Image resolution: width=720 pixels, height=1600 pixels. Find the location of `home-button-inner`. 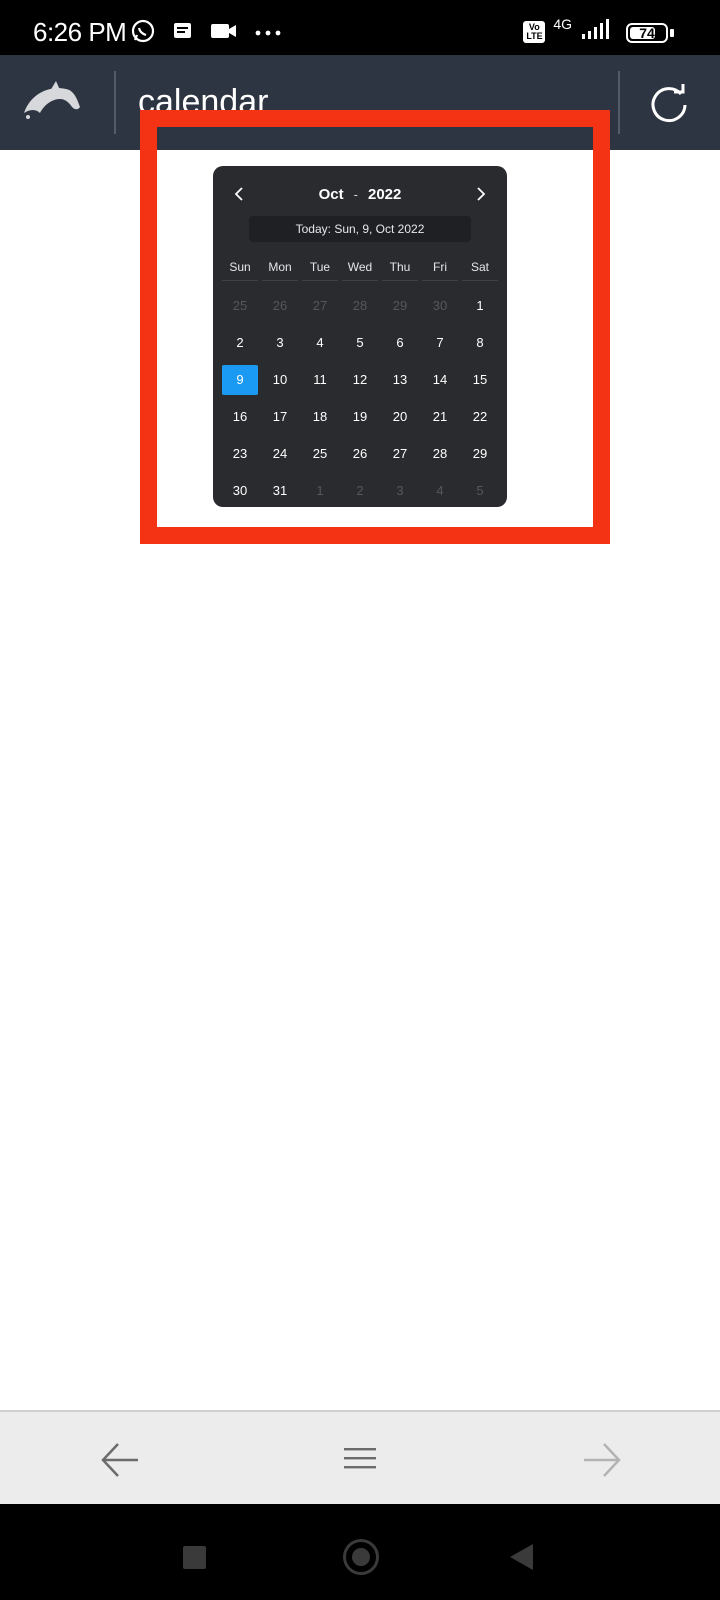

home-button-inner is located at coordinates (361, 1557).